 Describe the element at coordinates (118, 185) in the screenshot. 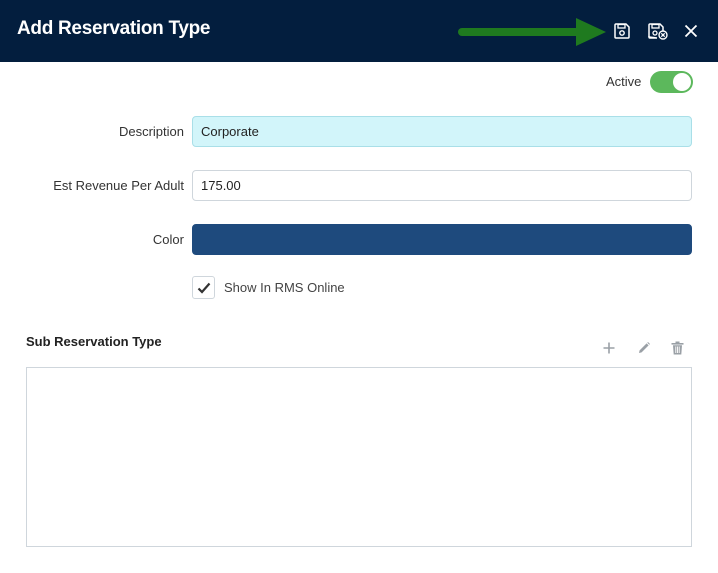

I see `est-revenue-label: Est Revenue Per Adult` at that location.